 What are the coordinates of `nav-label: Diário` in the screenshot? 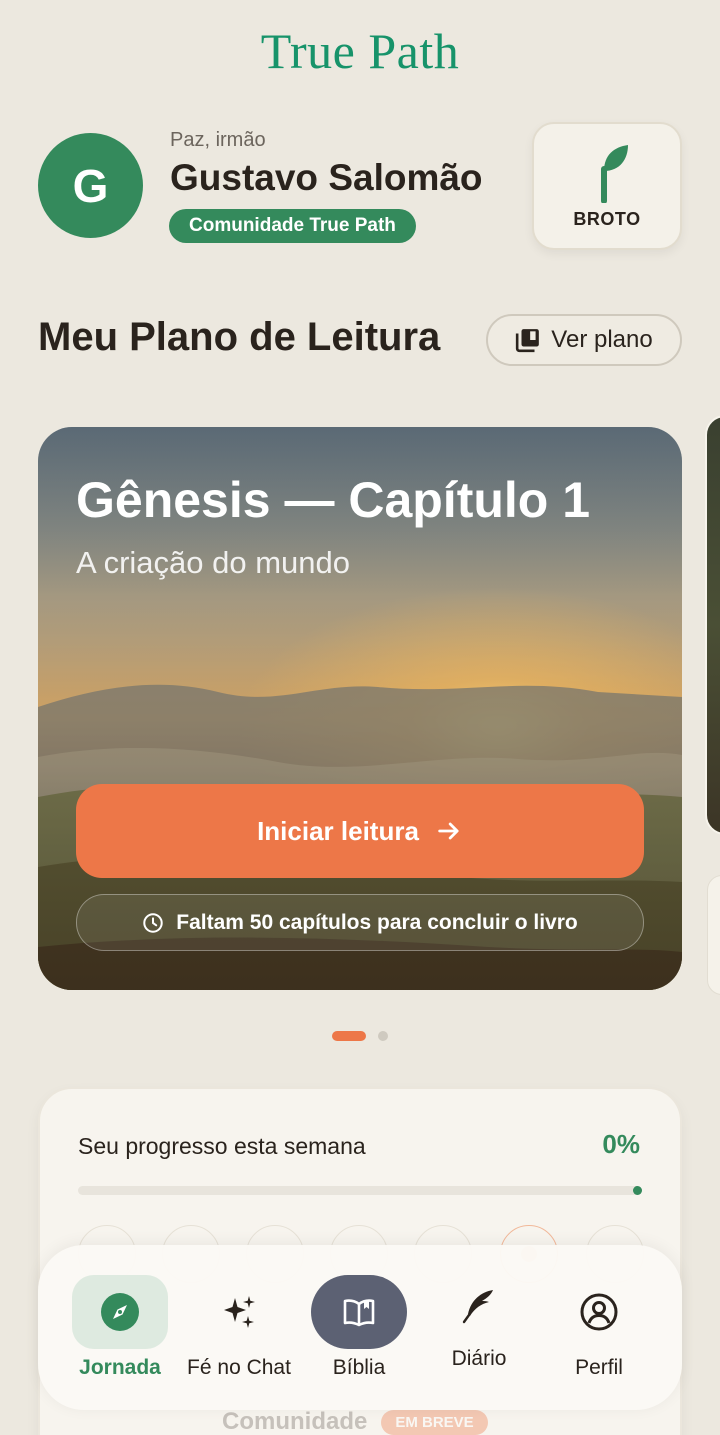 It's located at (479, 1358).